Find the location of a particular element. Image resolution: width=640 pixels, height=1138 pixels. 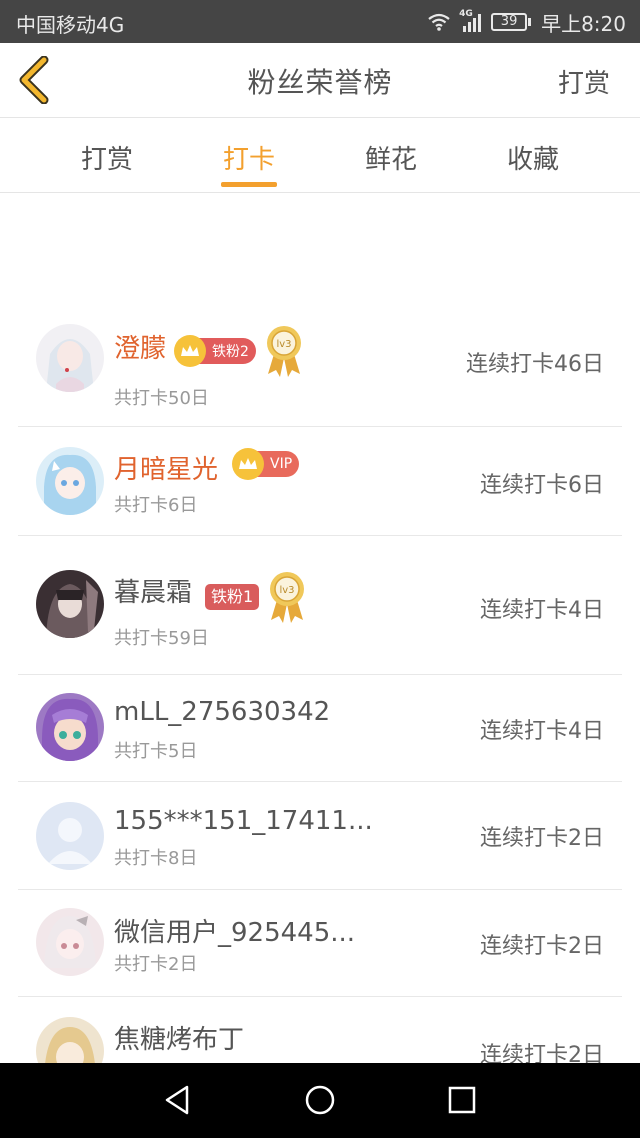

battery-level: 39 is located at coordinates (509, 22).